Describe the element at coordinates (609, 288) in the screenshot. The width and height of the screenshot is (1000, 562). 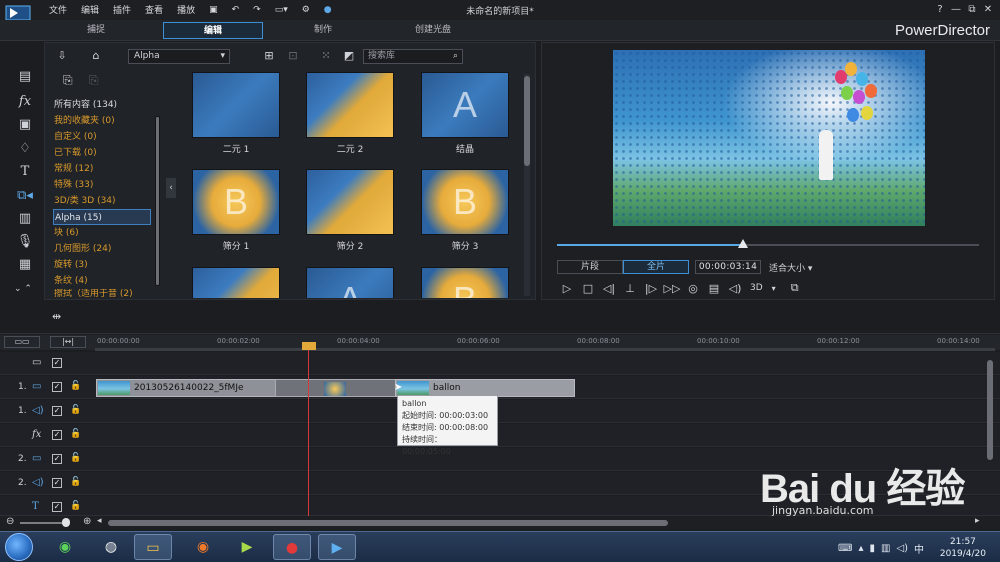
I see `previous-frame-icon: ◁|` at that location.